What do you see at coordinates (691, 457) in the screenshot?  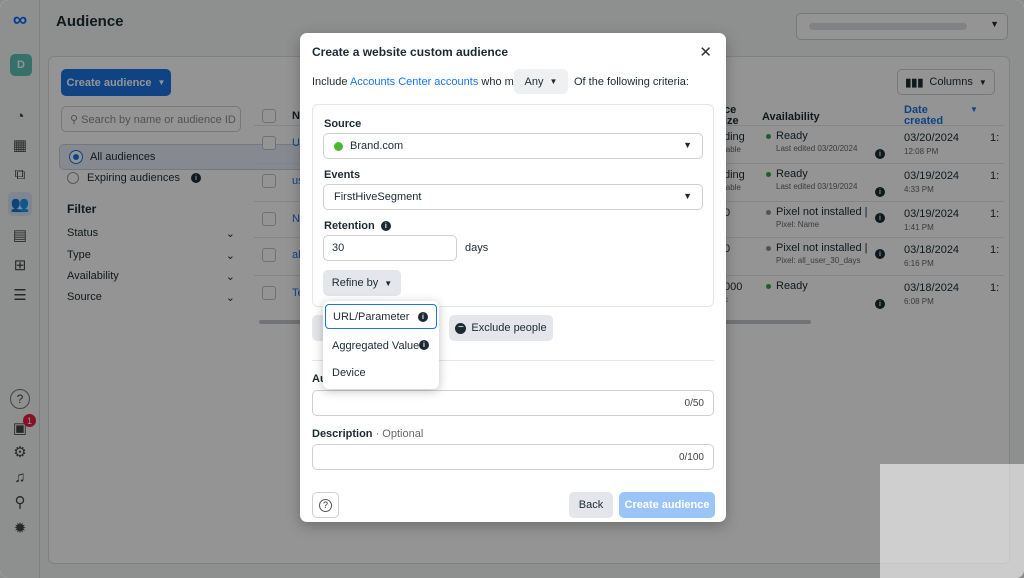 I see `description-char-counter: 0/100` at bounding box center [691, 457].